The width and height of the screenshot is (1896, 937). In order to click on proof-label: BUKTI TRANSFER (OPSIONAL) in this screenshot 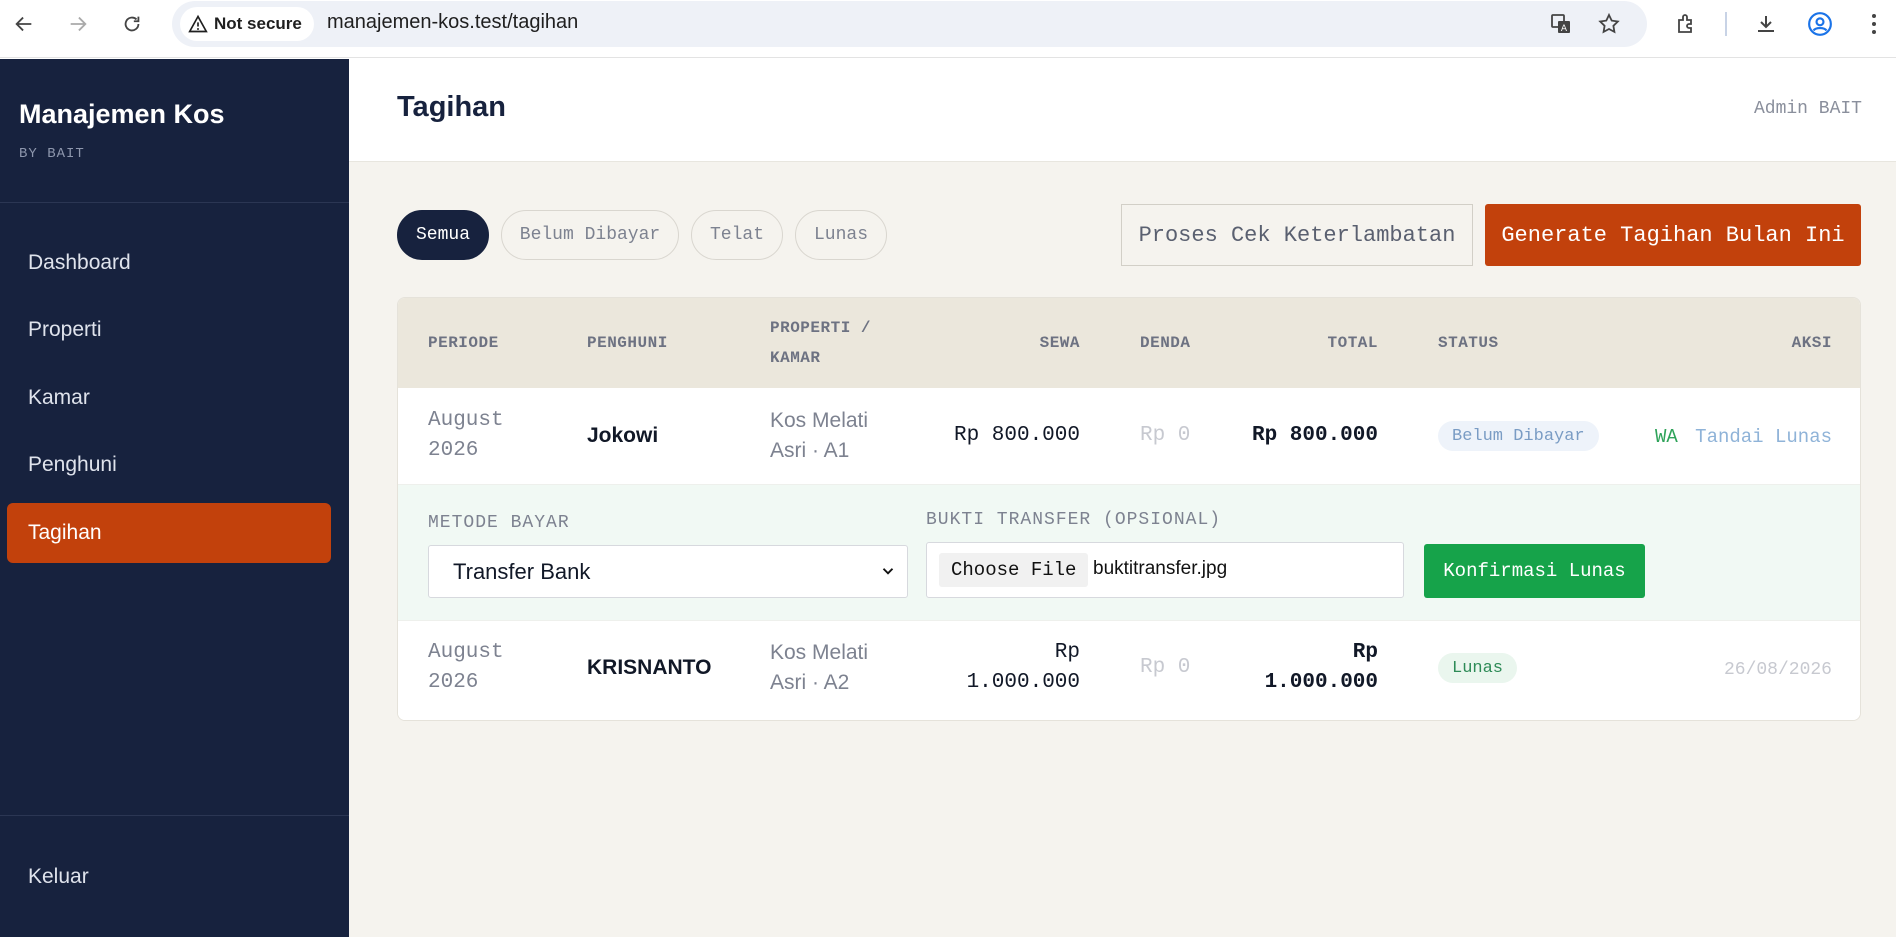, I will do `click(1074, 520)`.